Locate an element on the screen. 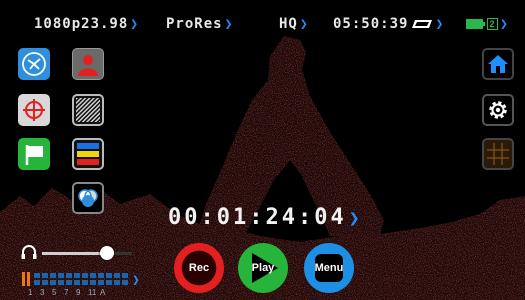 The height and width of the screenshot is (300, 525). zebra-button is located at coordinates (88, 110).